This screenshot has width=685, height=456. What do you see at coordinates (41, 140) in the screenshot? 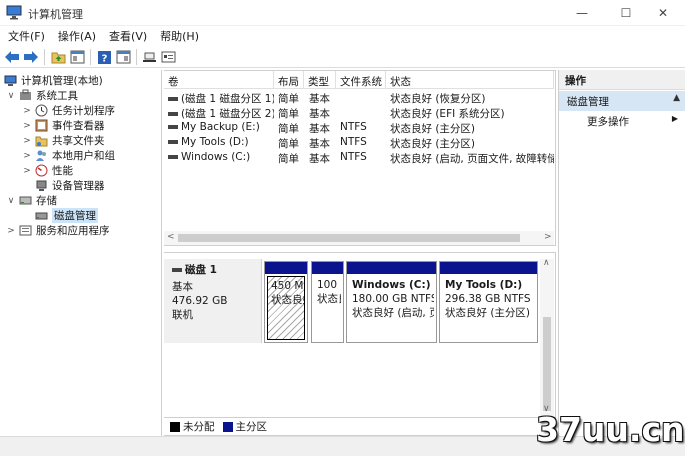
I see `shared-folder-icon` at bounding box center [41, 140].